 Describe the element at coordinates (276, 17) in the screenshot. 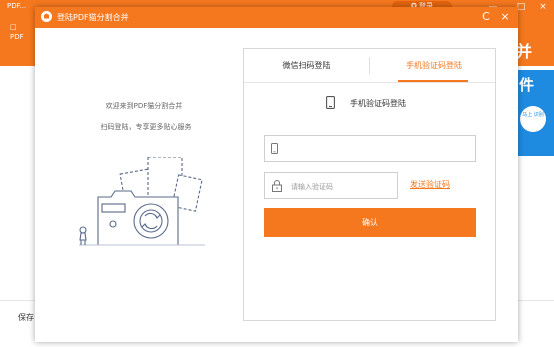

I see `dialog-header: 登陆PDF猫分割合并 C ×` at that location.